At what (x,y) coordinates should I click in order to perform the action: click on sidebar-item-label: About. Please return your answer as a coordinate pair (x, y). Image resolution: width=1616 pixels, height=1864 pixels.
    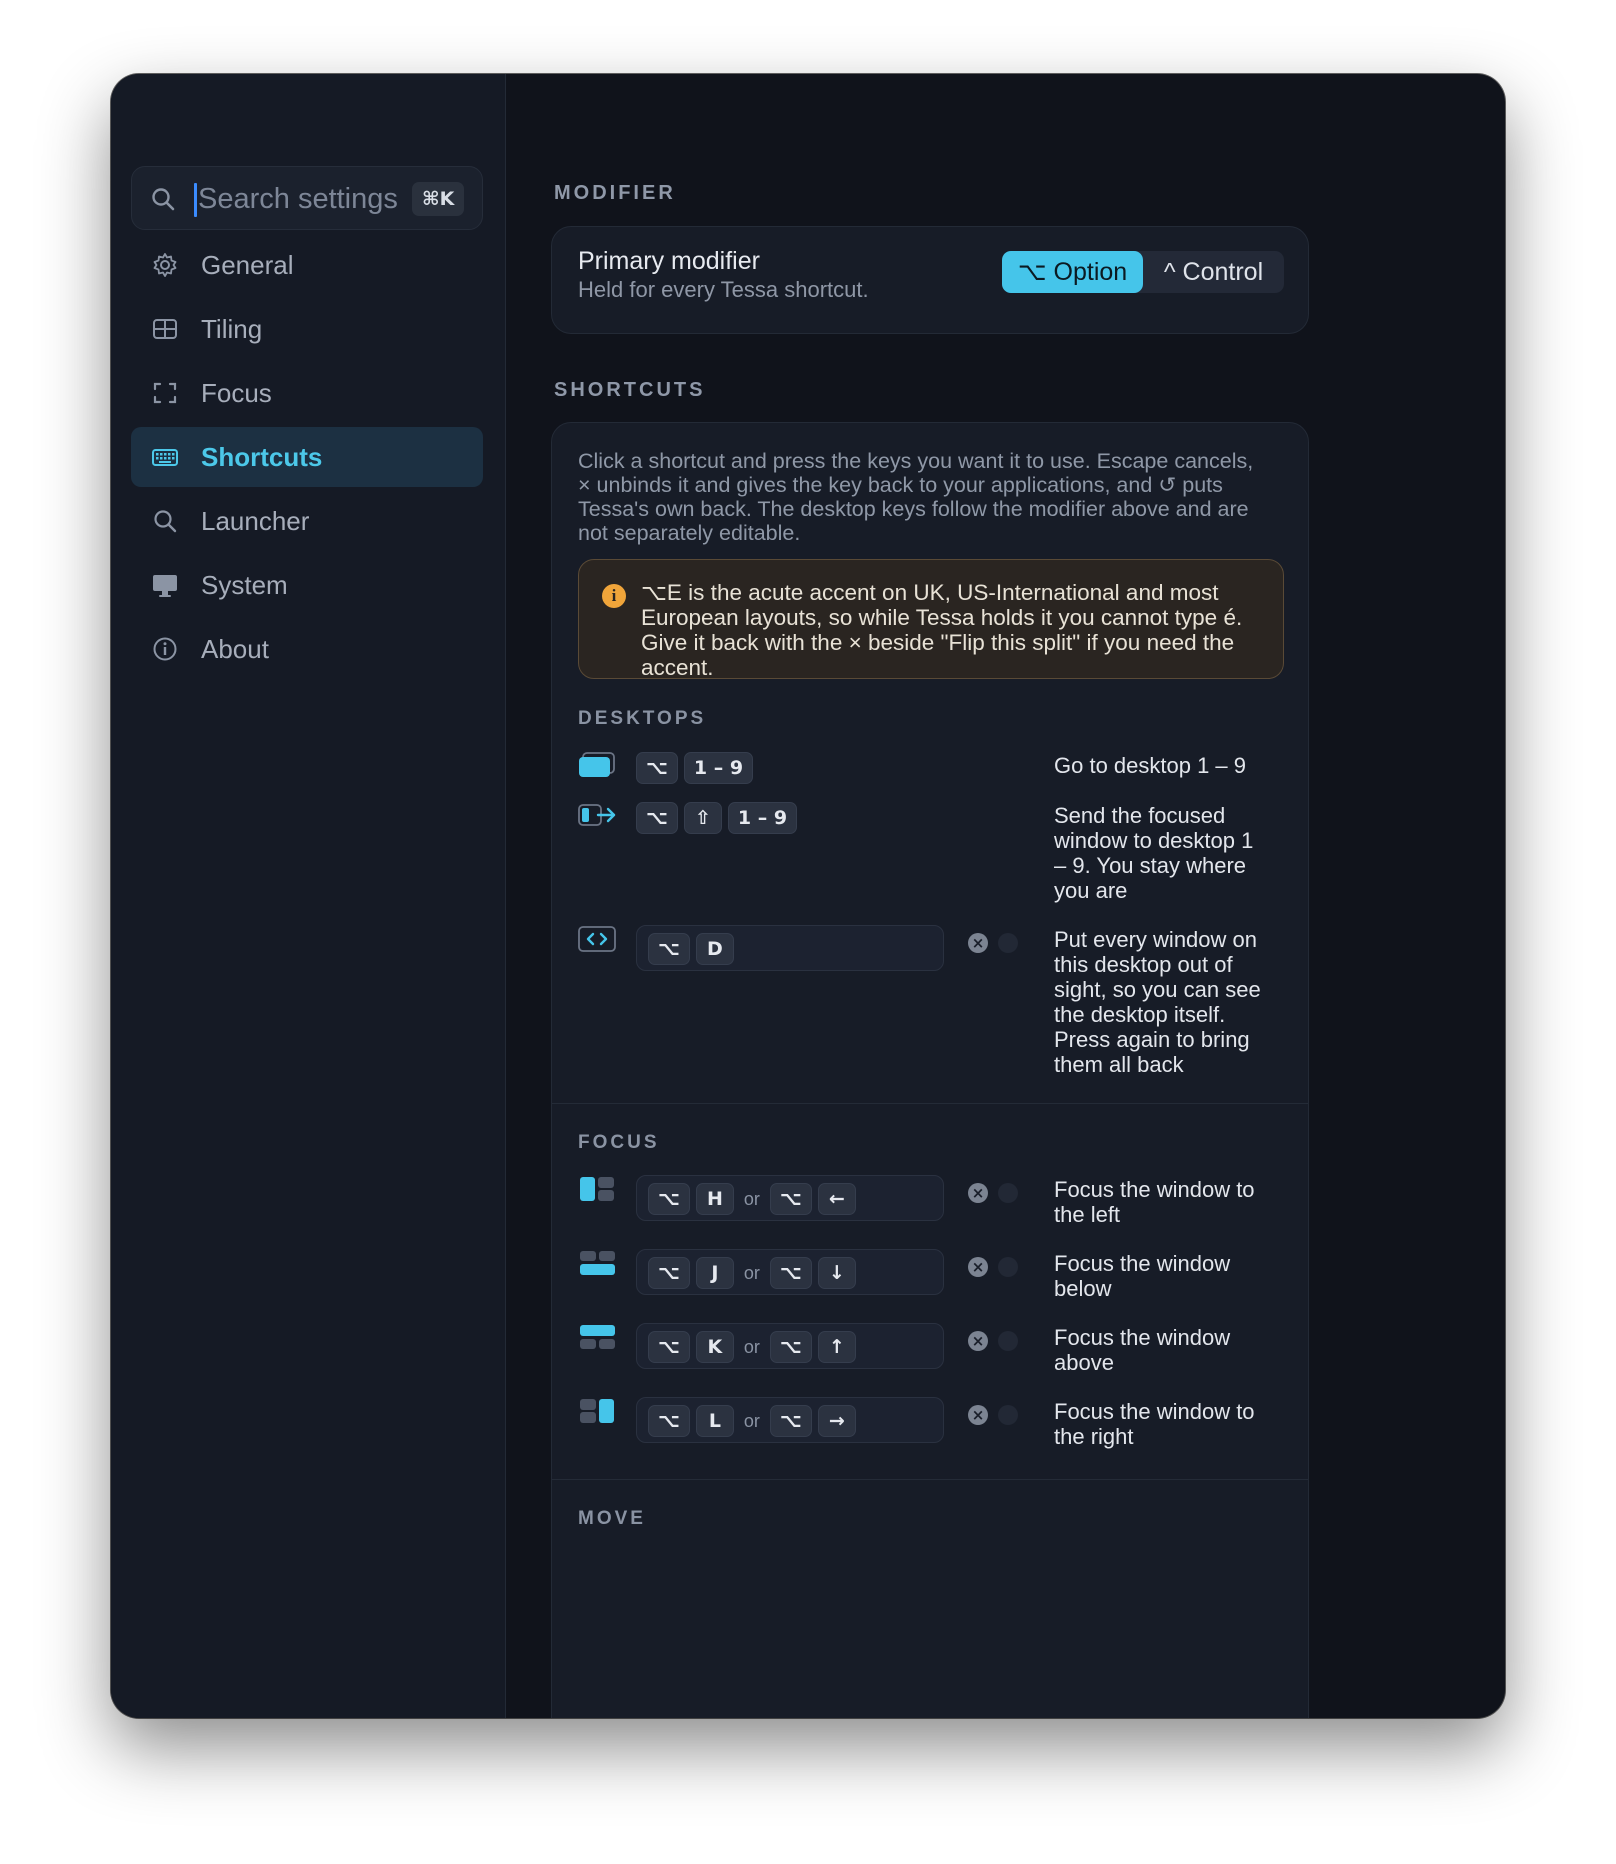
    Looking at the image, I should click on (235, 649).